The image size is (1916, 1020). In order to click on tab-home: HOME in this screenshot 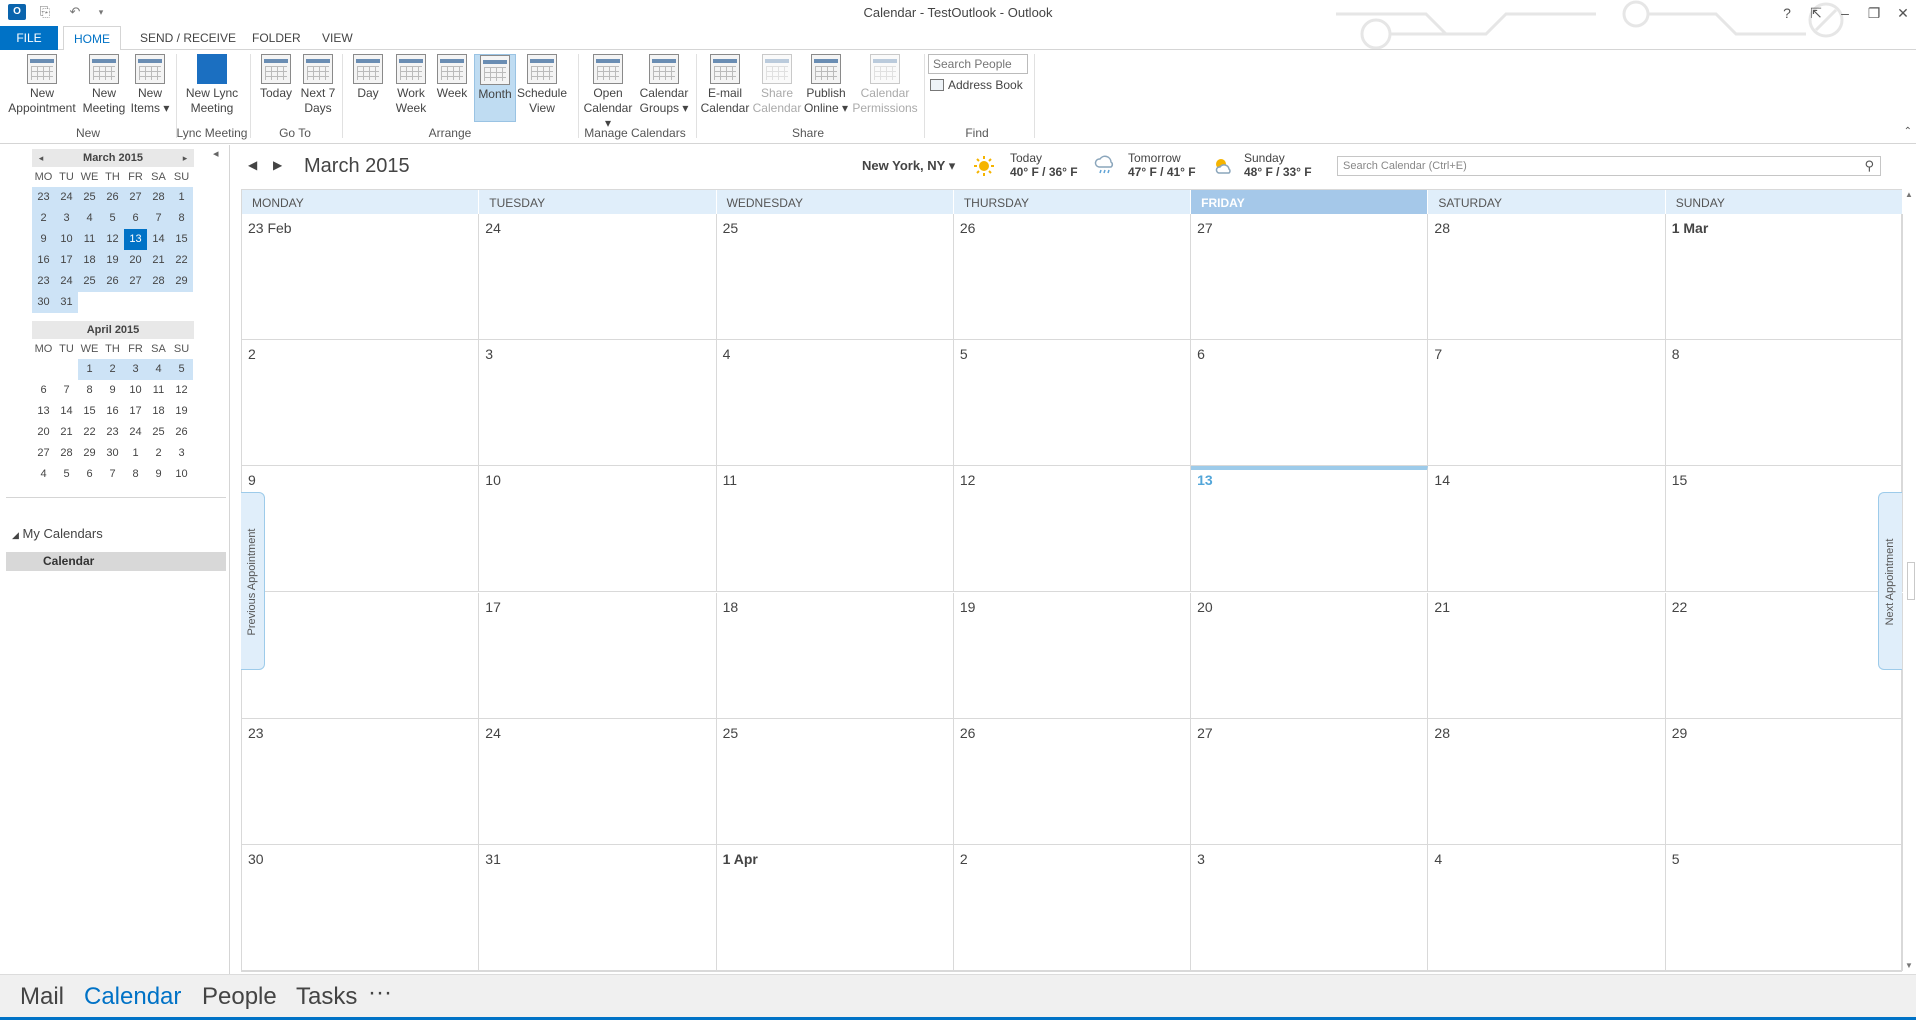, I will do `click(92, 38)`.